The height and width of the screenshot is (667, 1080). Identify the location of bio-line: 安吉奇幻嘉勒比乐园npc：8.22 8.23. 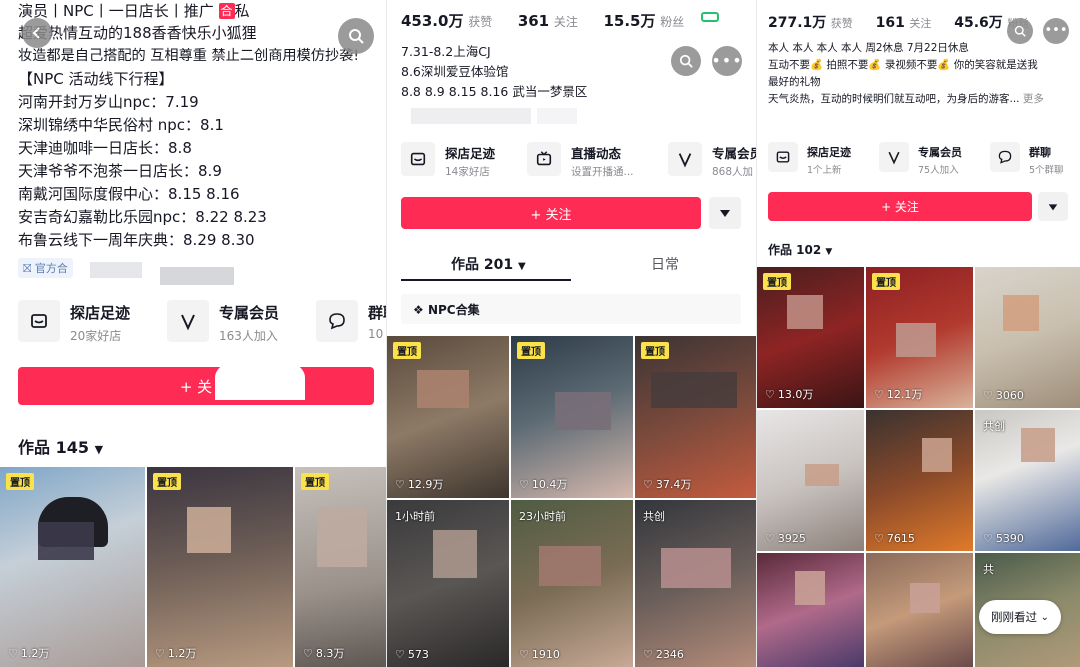
(142, 217).